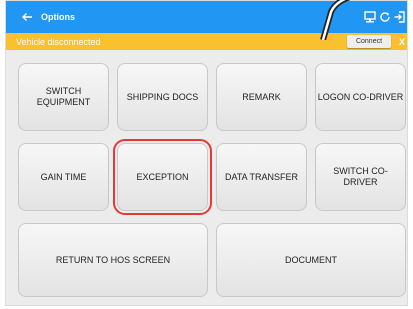  What do you see at coordinates (360, 177) in the screenshot?
I see `switch-co-driver-button: SWITCH CO- DRIVER` at bounding box center [360, 177].